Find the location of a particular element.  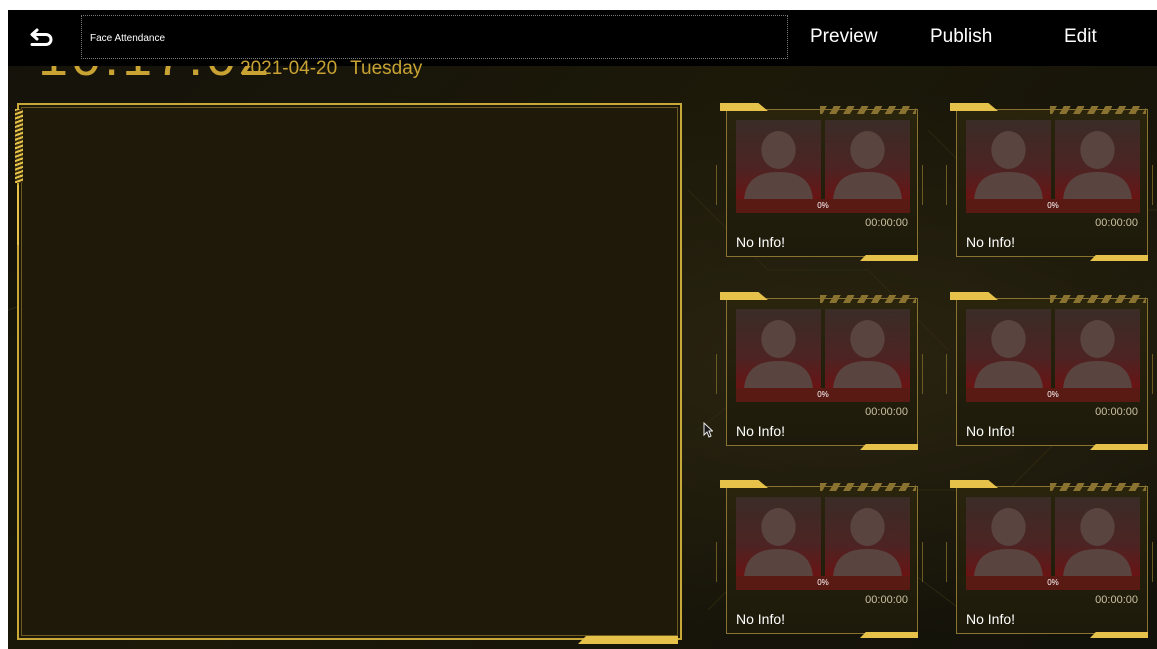

back-button is located at coordinates (42, 38).